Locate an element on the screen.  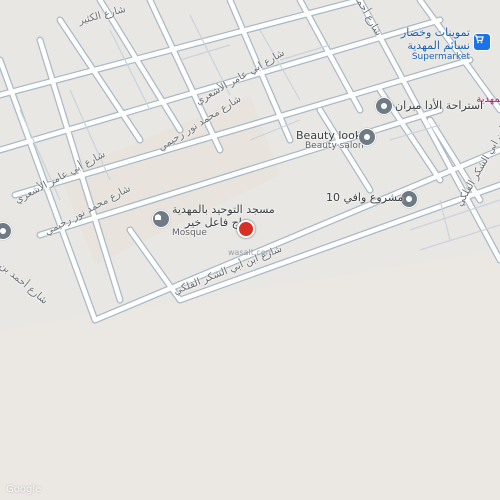
site-label: wasalt.com is located at coordinates (251, 252).